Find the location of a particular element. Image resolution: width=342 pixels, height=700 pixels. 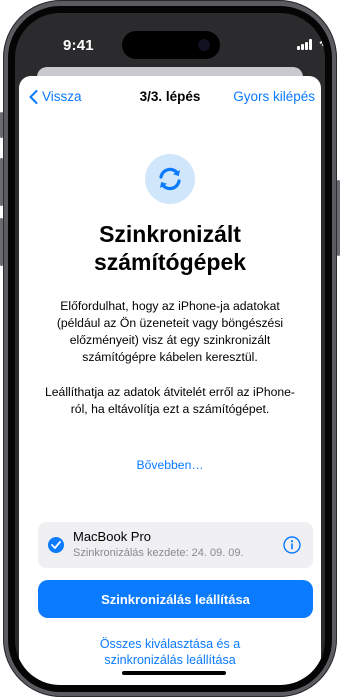

action-button is located at coordinates (1, 125).